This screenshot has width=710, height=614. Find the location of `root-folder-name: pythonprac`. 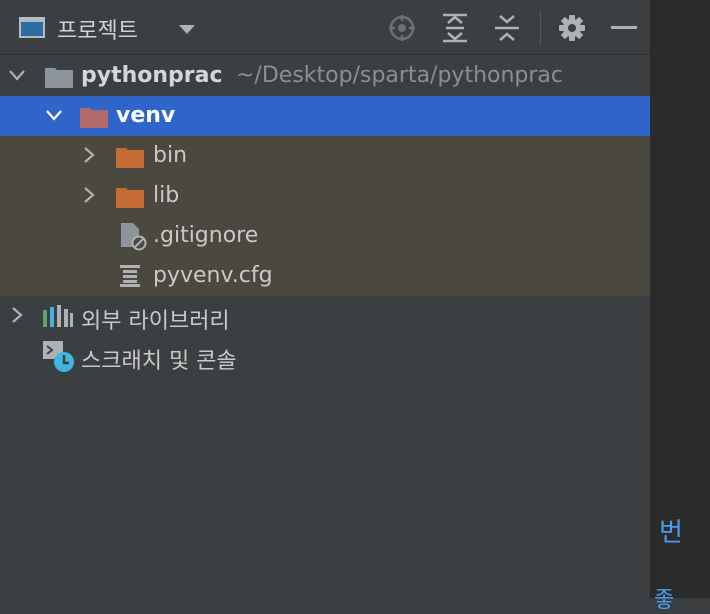

root-folder-name: pythonprac is located at coordinates (152, 75).